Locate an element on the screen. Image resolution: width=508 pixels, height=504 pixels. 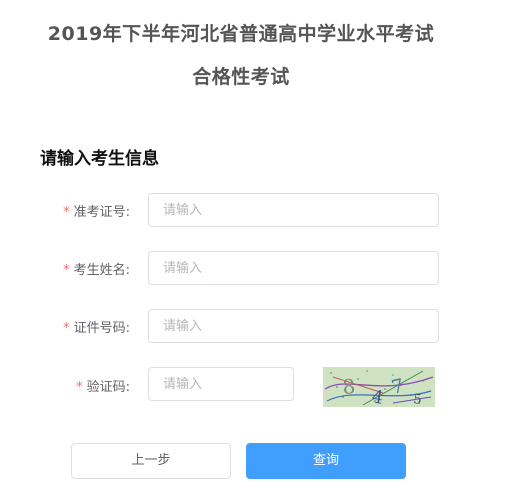
label-text: 验证码: is located at coordinates (108, 387).